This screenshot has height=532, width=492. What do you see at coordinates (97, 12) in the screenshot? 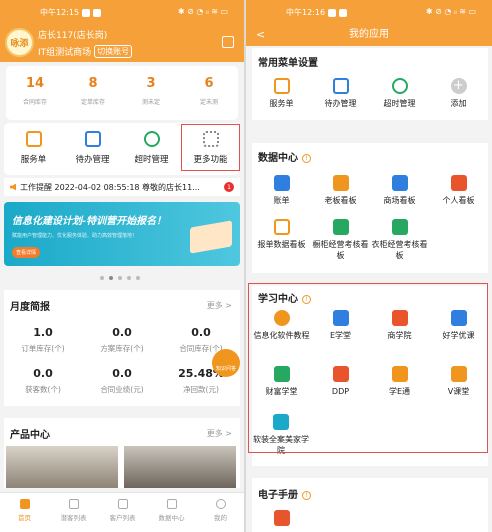
I see `tiktok-icon` at bounding box center [97, 12].